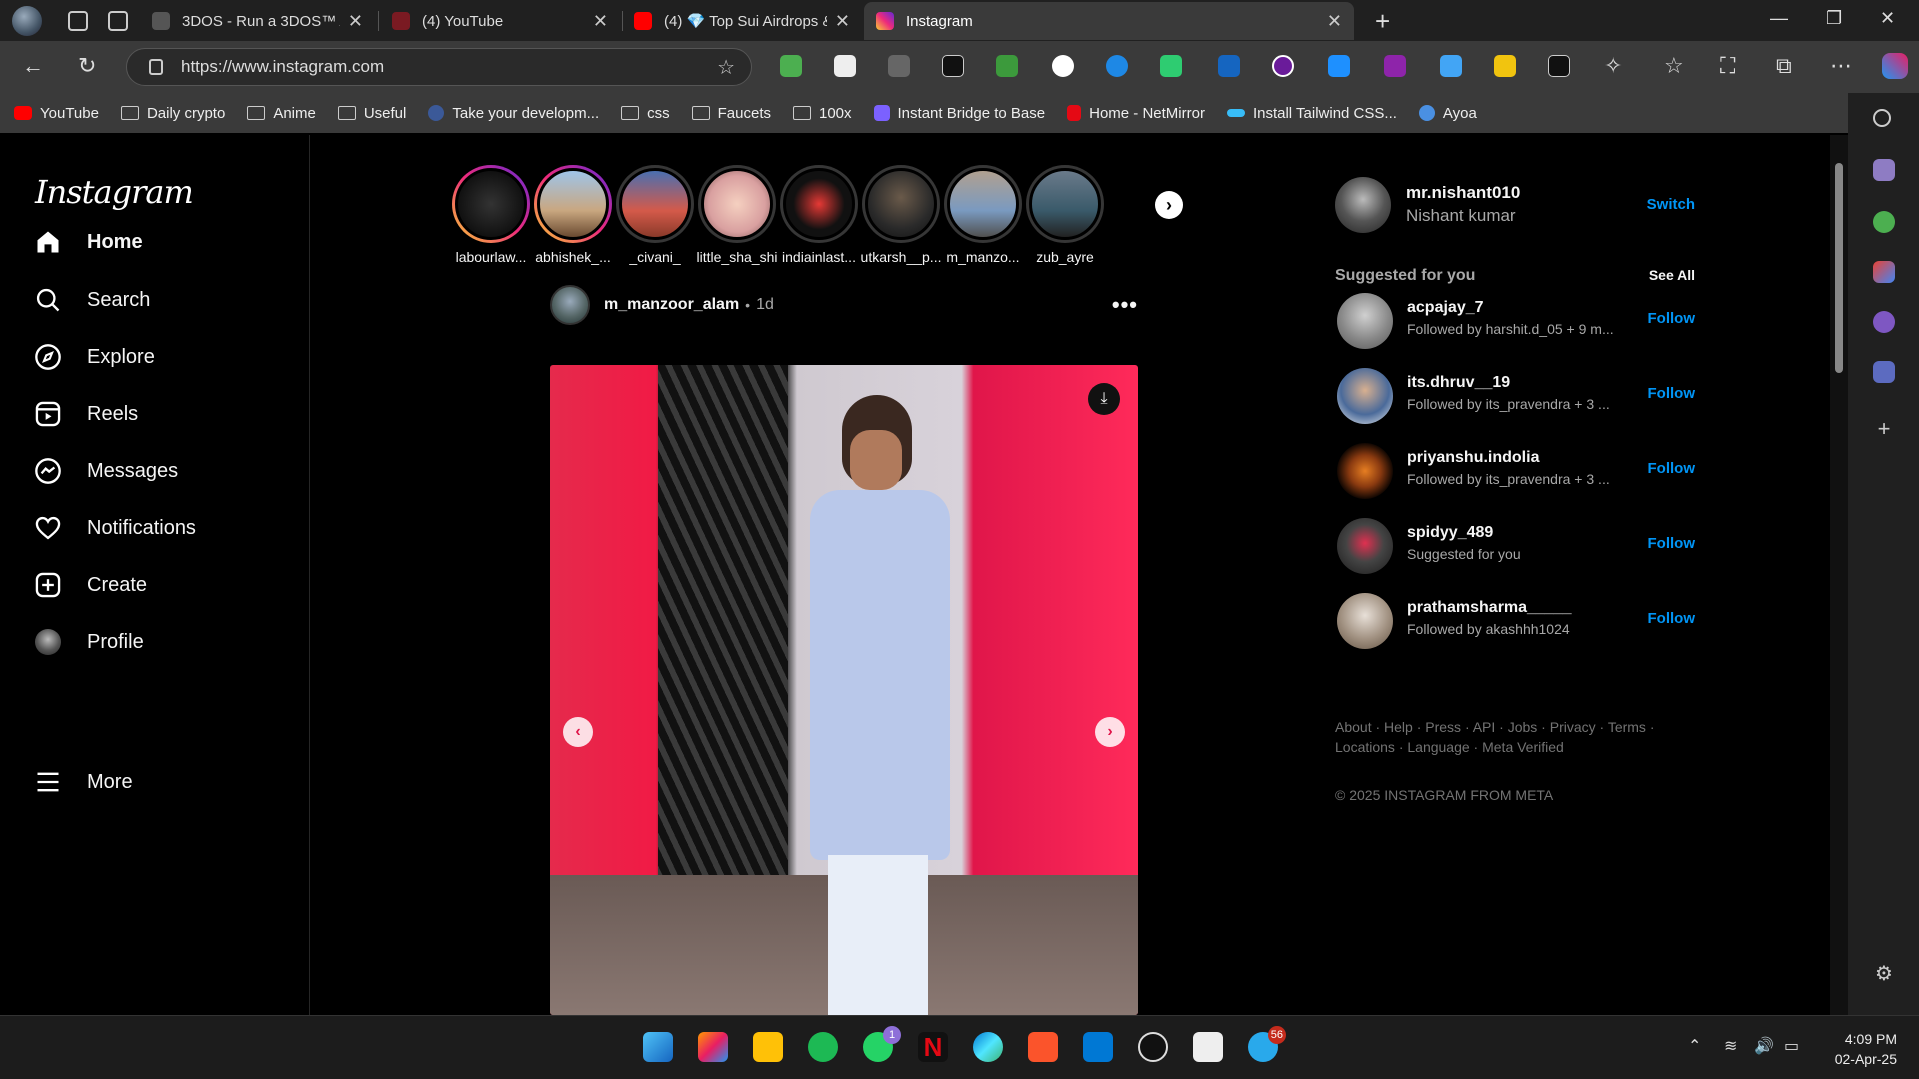 The height and width of the screenshot is (1079, 1919). What do you see at coordinates (1764, 1046) in the screenshot?
I see `volume-icon: 🔊` at bounding box center [1764, 1046].